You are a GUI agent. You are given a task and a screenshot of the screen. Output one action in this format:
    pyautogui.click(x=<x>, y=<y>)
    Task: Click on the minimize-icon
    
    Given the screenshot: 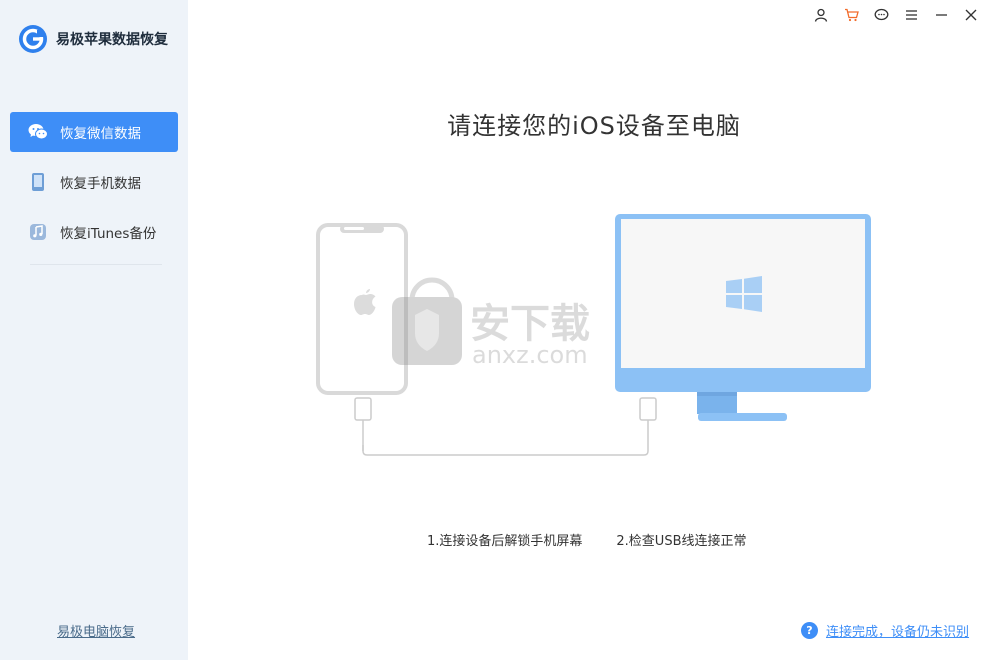 What is the action you would take?
    pyautogui.click(x=941, y=15)
    